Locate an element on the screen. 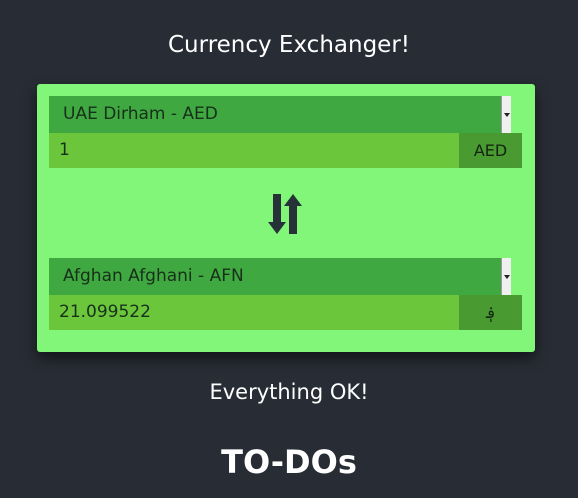 This screenshot has width=578, height=498. from-currency-symbol: AED is located at coordinates (490, 150).